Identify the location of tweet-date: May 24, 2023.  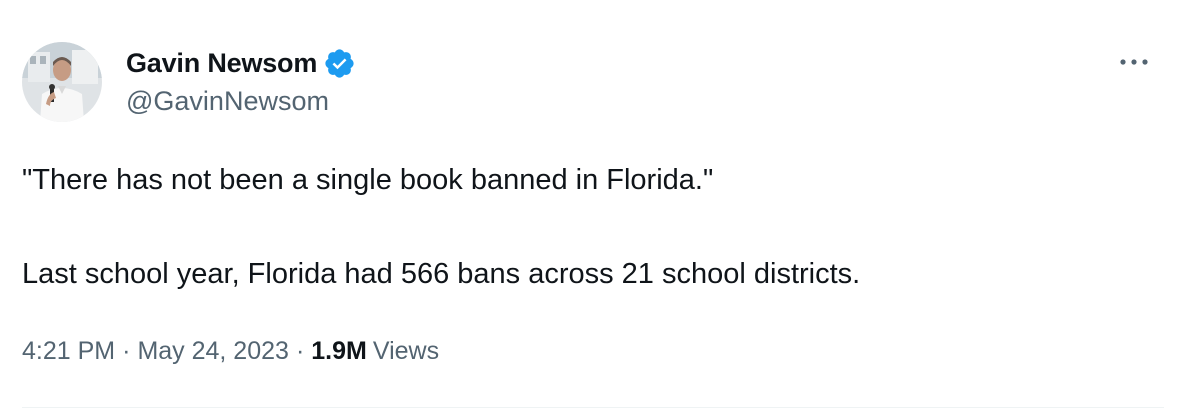
(213, 351).